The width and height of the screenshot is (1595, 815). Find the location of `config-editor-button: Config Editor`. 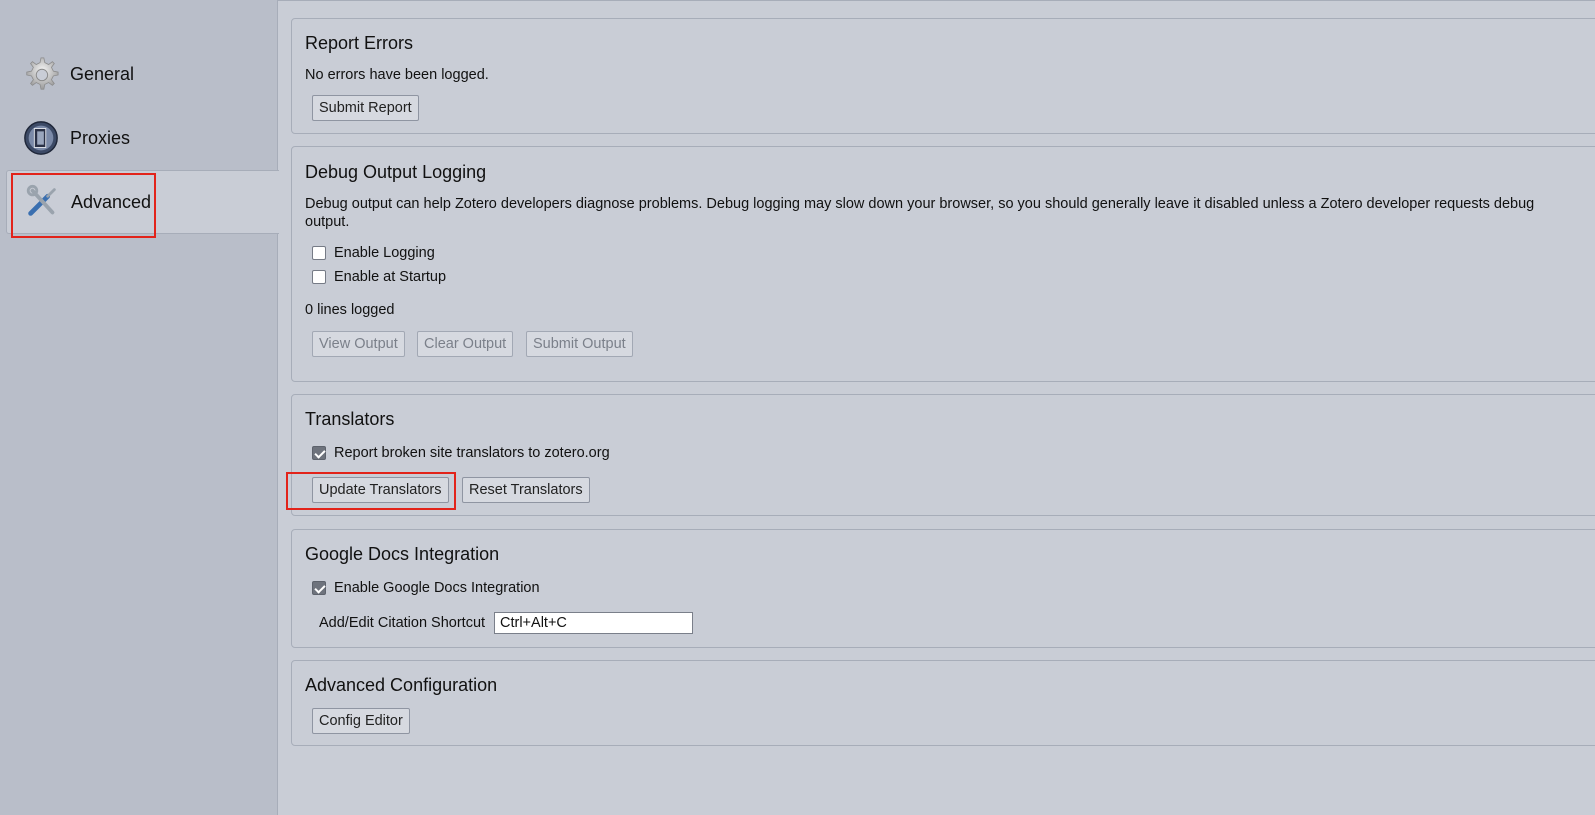

config-editor-button: Config Editor is located at coordinates (361, 721).